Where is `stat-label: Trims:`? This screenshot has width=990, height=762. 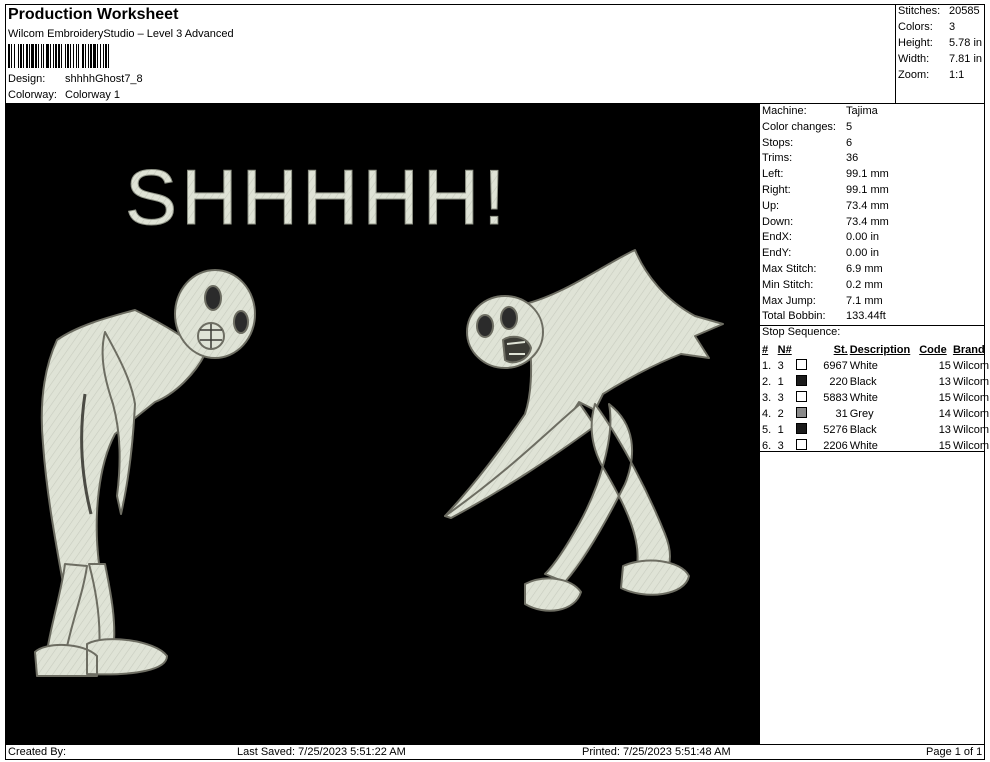
stat-label: Trims: is located at coordinates (777, 158).